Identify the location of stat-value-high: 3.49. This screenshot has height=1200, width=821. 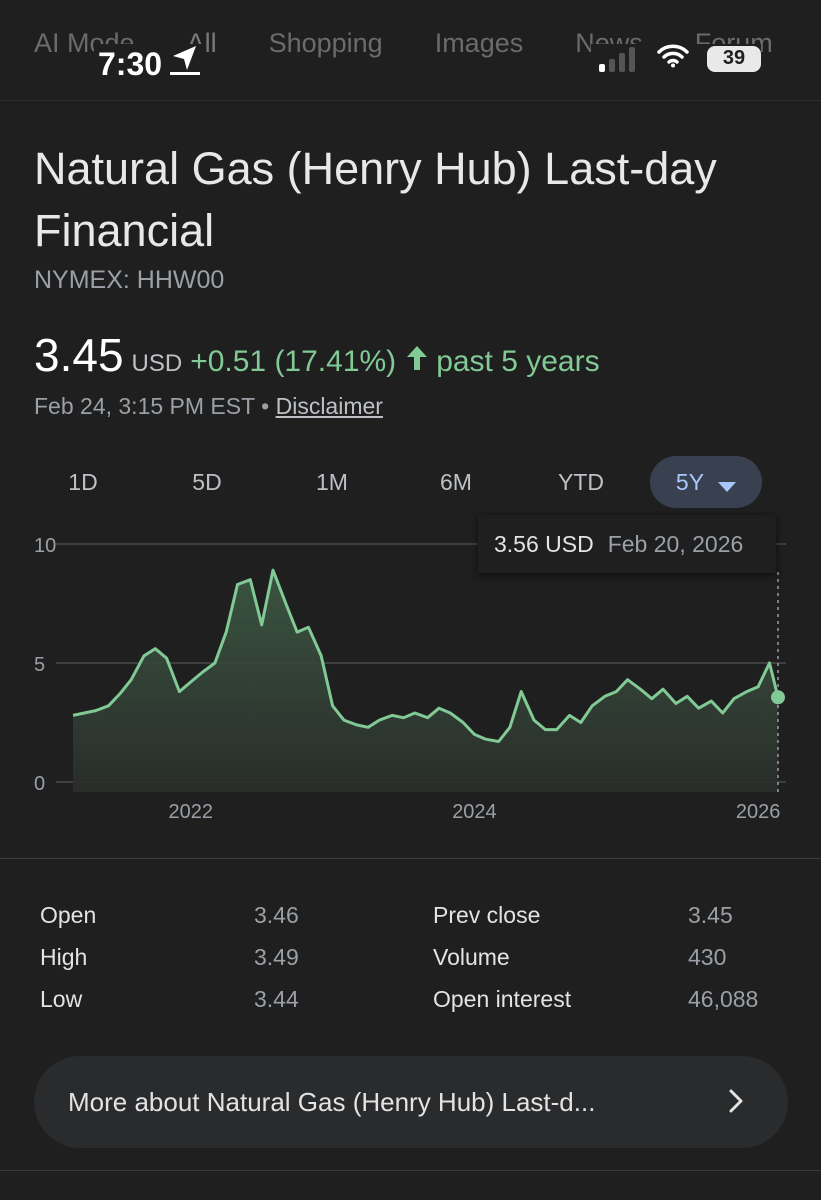
(276, 957).